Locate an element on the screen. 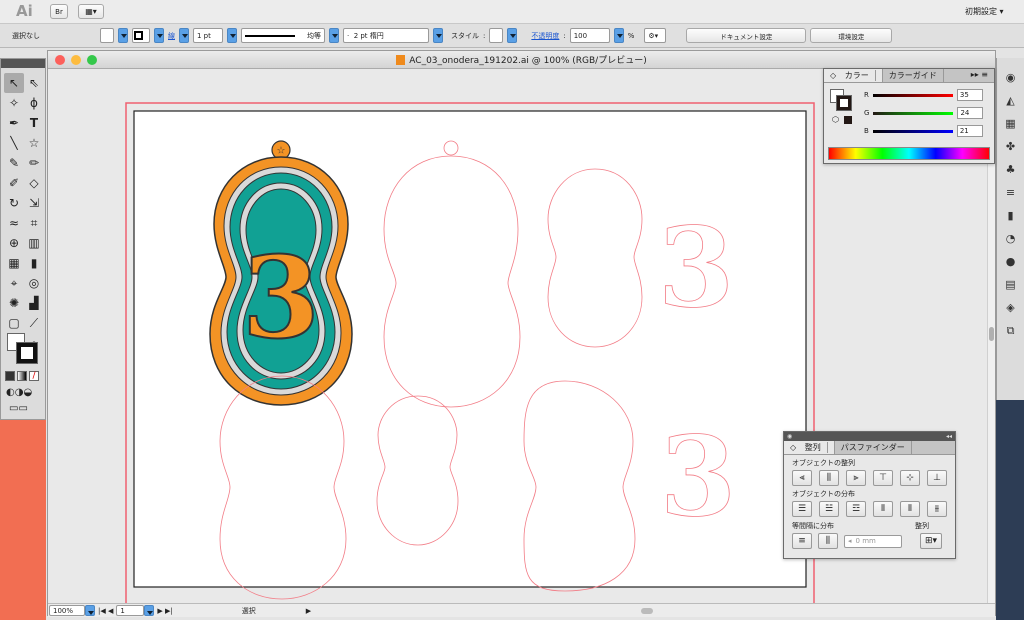  fill-dropdown-icon is located at coordinates (123, 35).